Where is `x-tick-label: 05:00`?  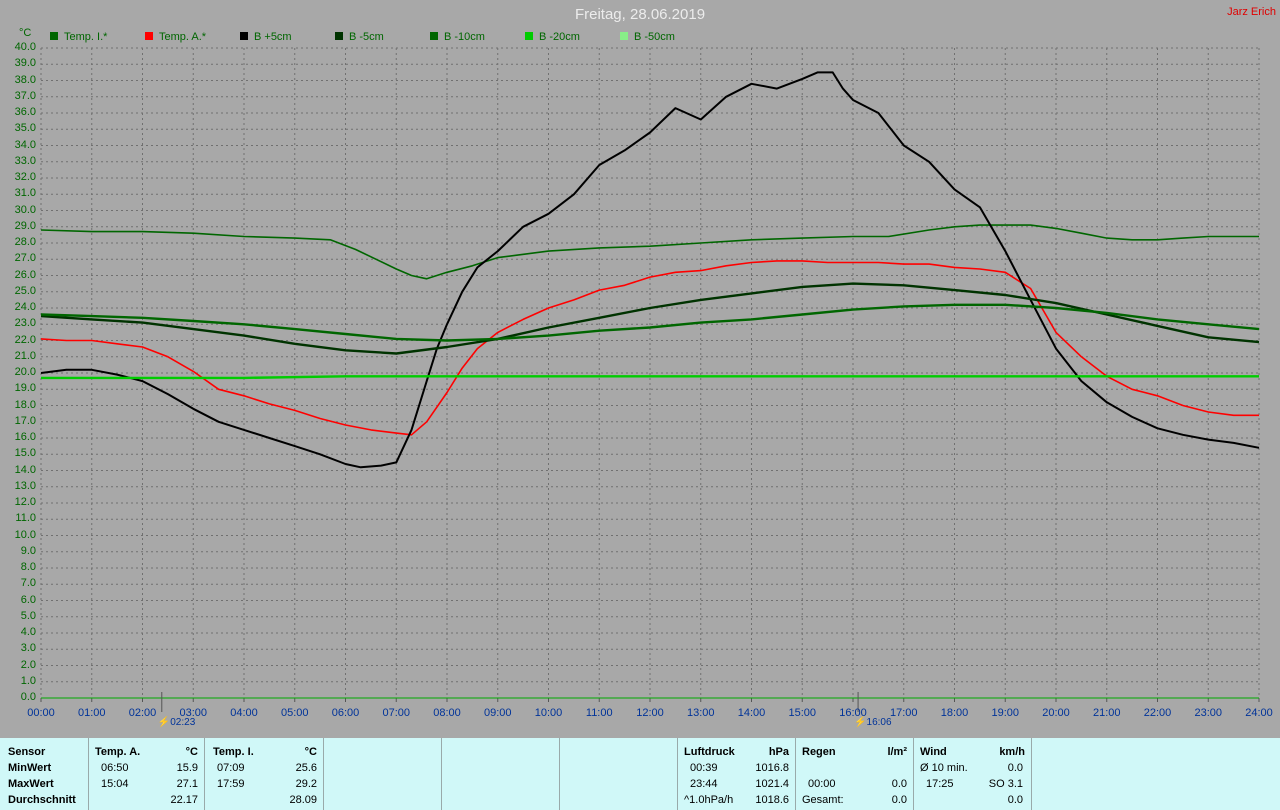 x-tick-label: 05:00 is located at coordinates (294, 713).